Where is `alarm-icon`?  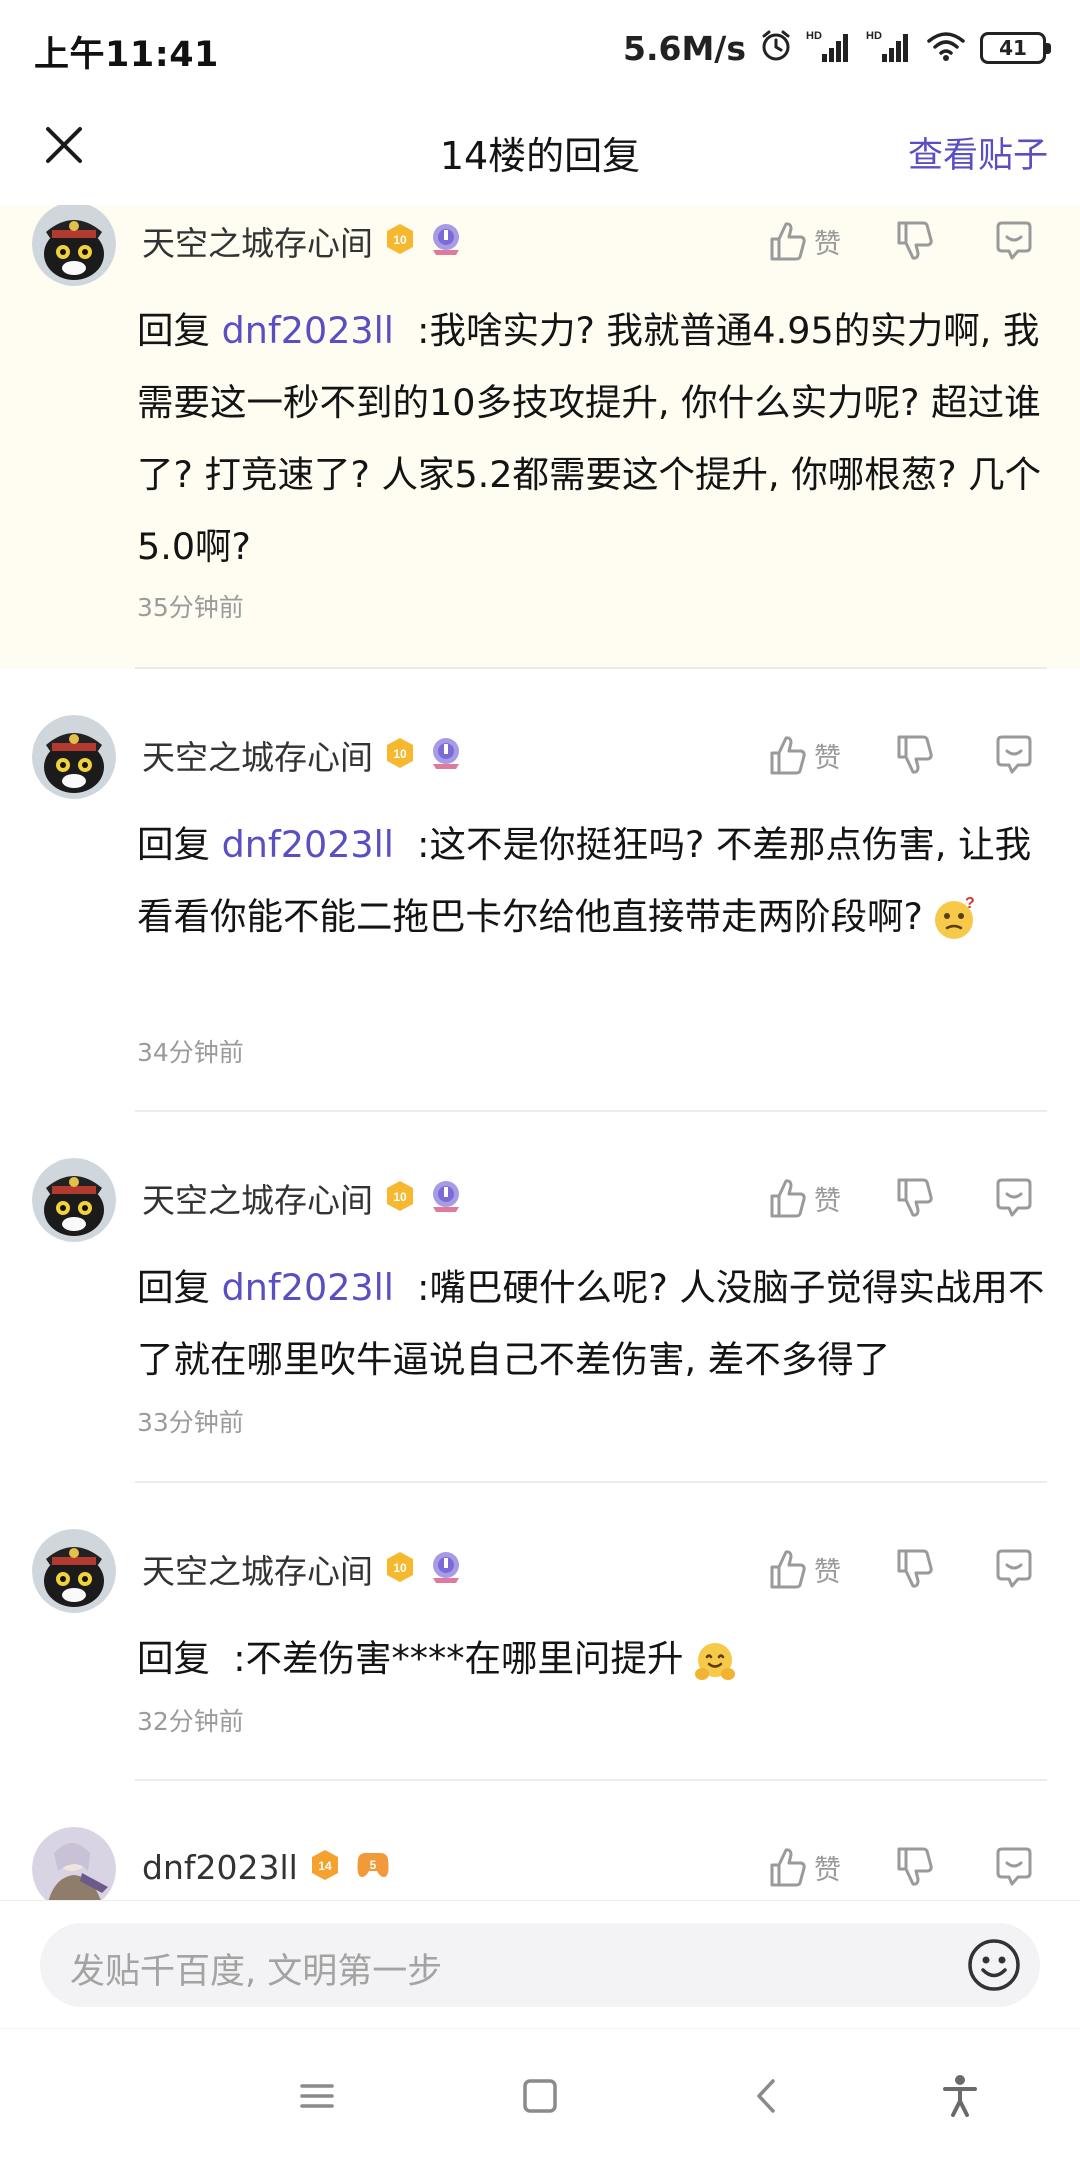 alarm-icon is located at coordinates (776, 48).